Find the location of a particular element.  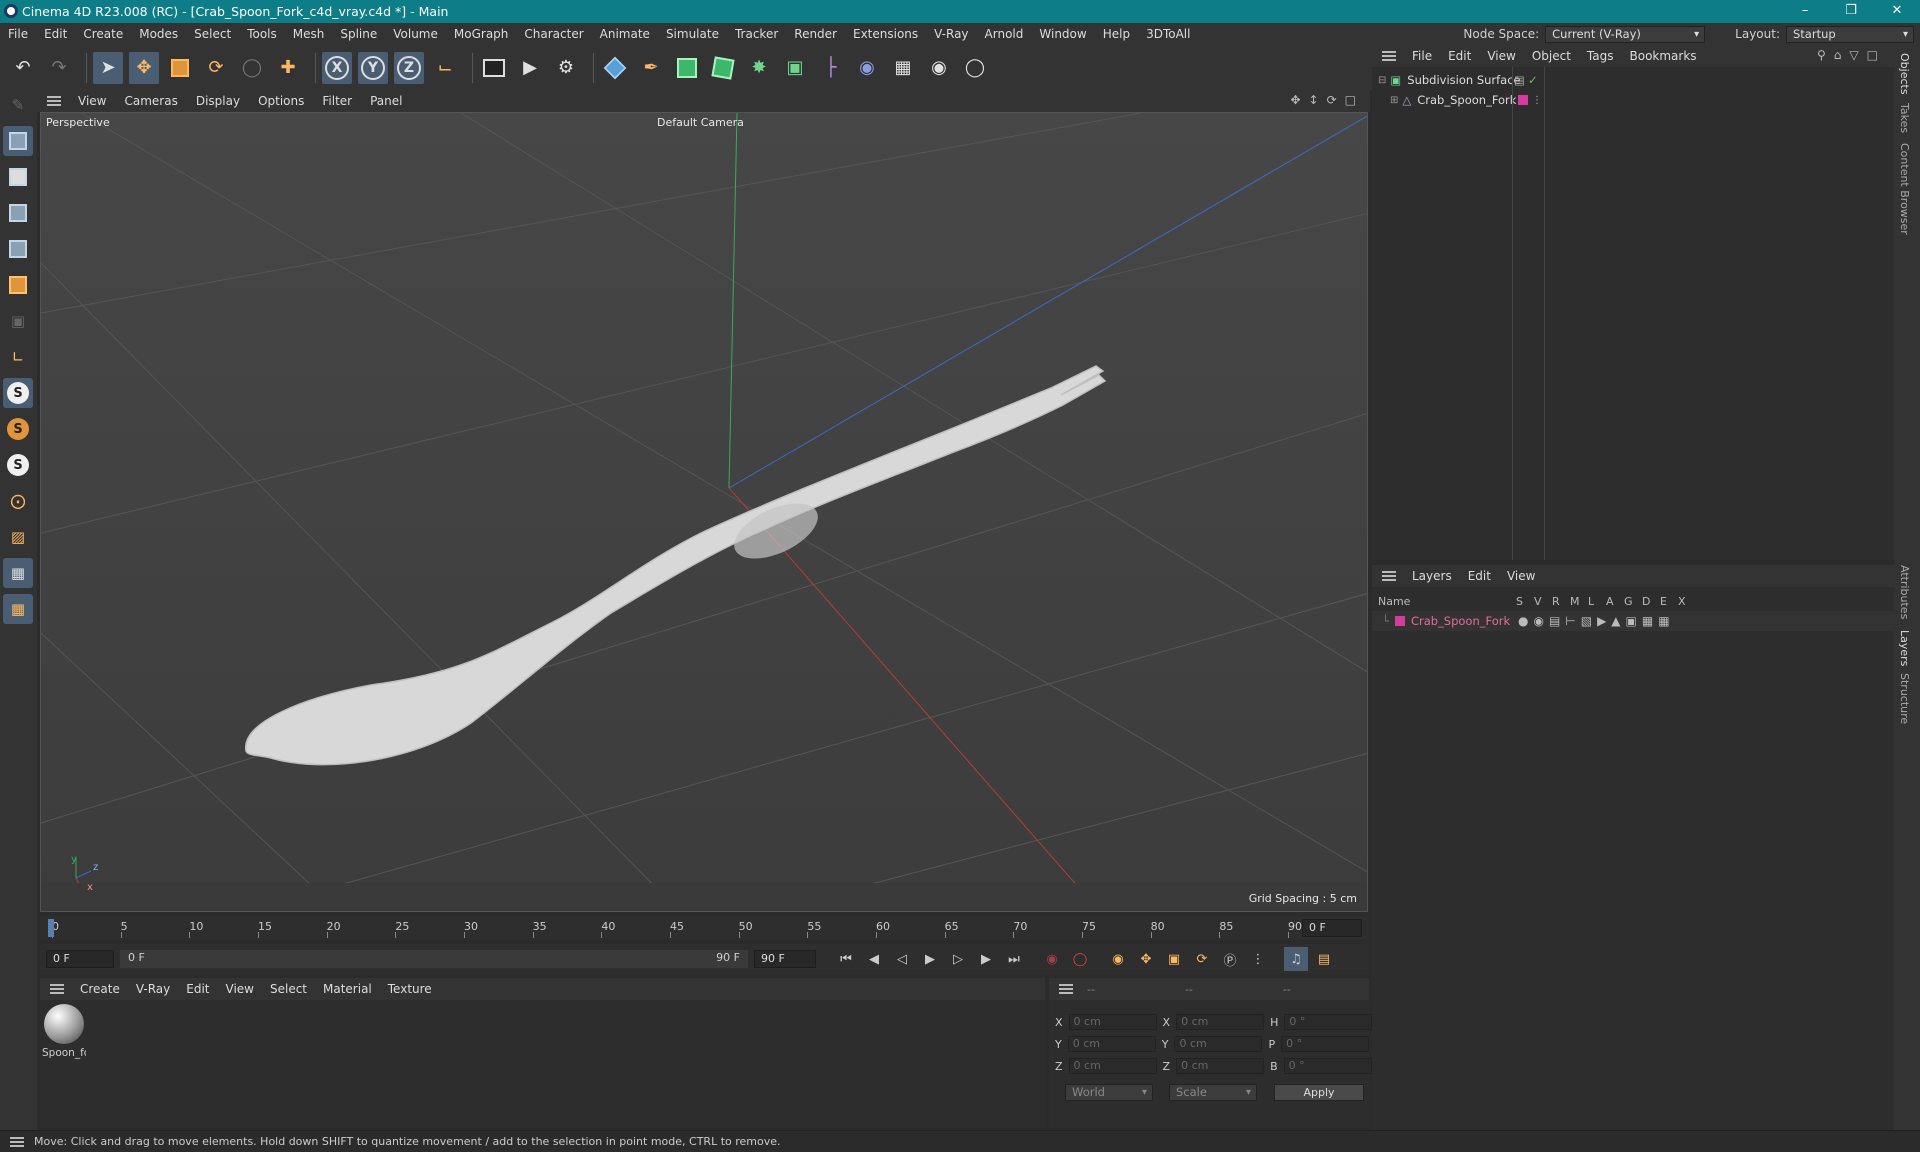

layers-menu-icon is located at coordinates (1389, 576).